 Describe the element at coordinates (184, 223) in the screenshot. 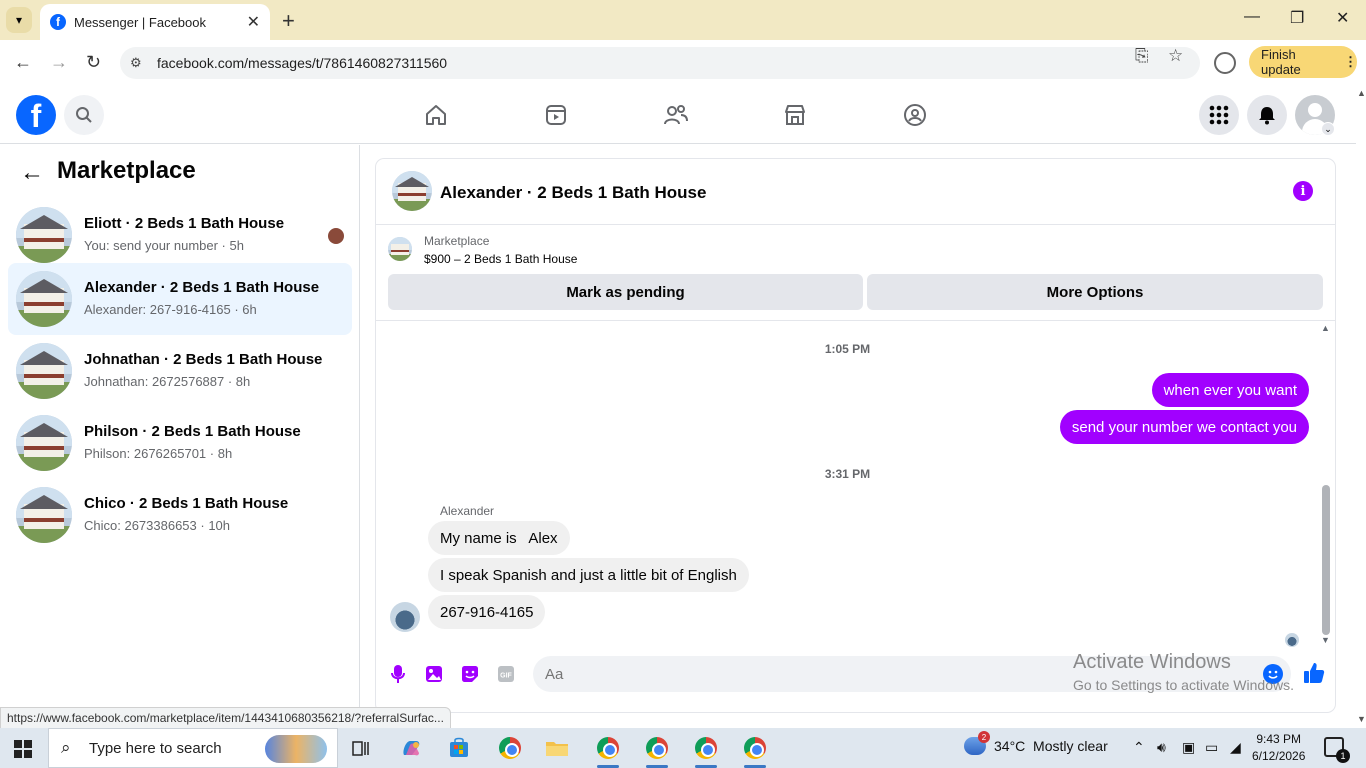

I see `conversation-name: Eliott · 2 Beds 1 Bath House` at that location.